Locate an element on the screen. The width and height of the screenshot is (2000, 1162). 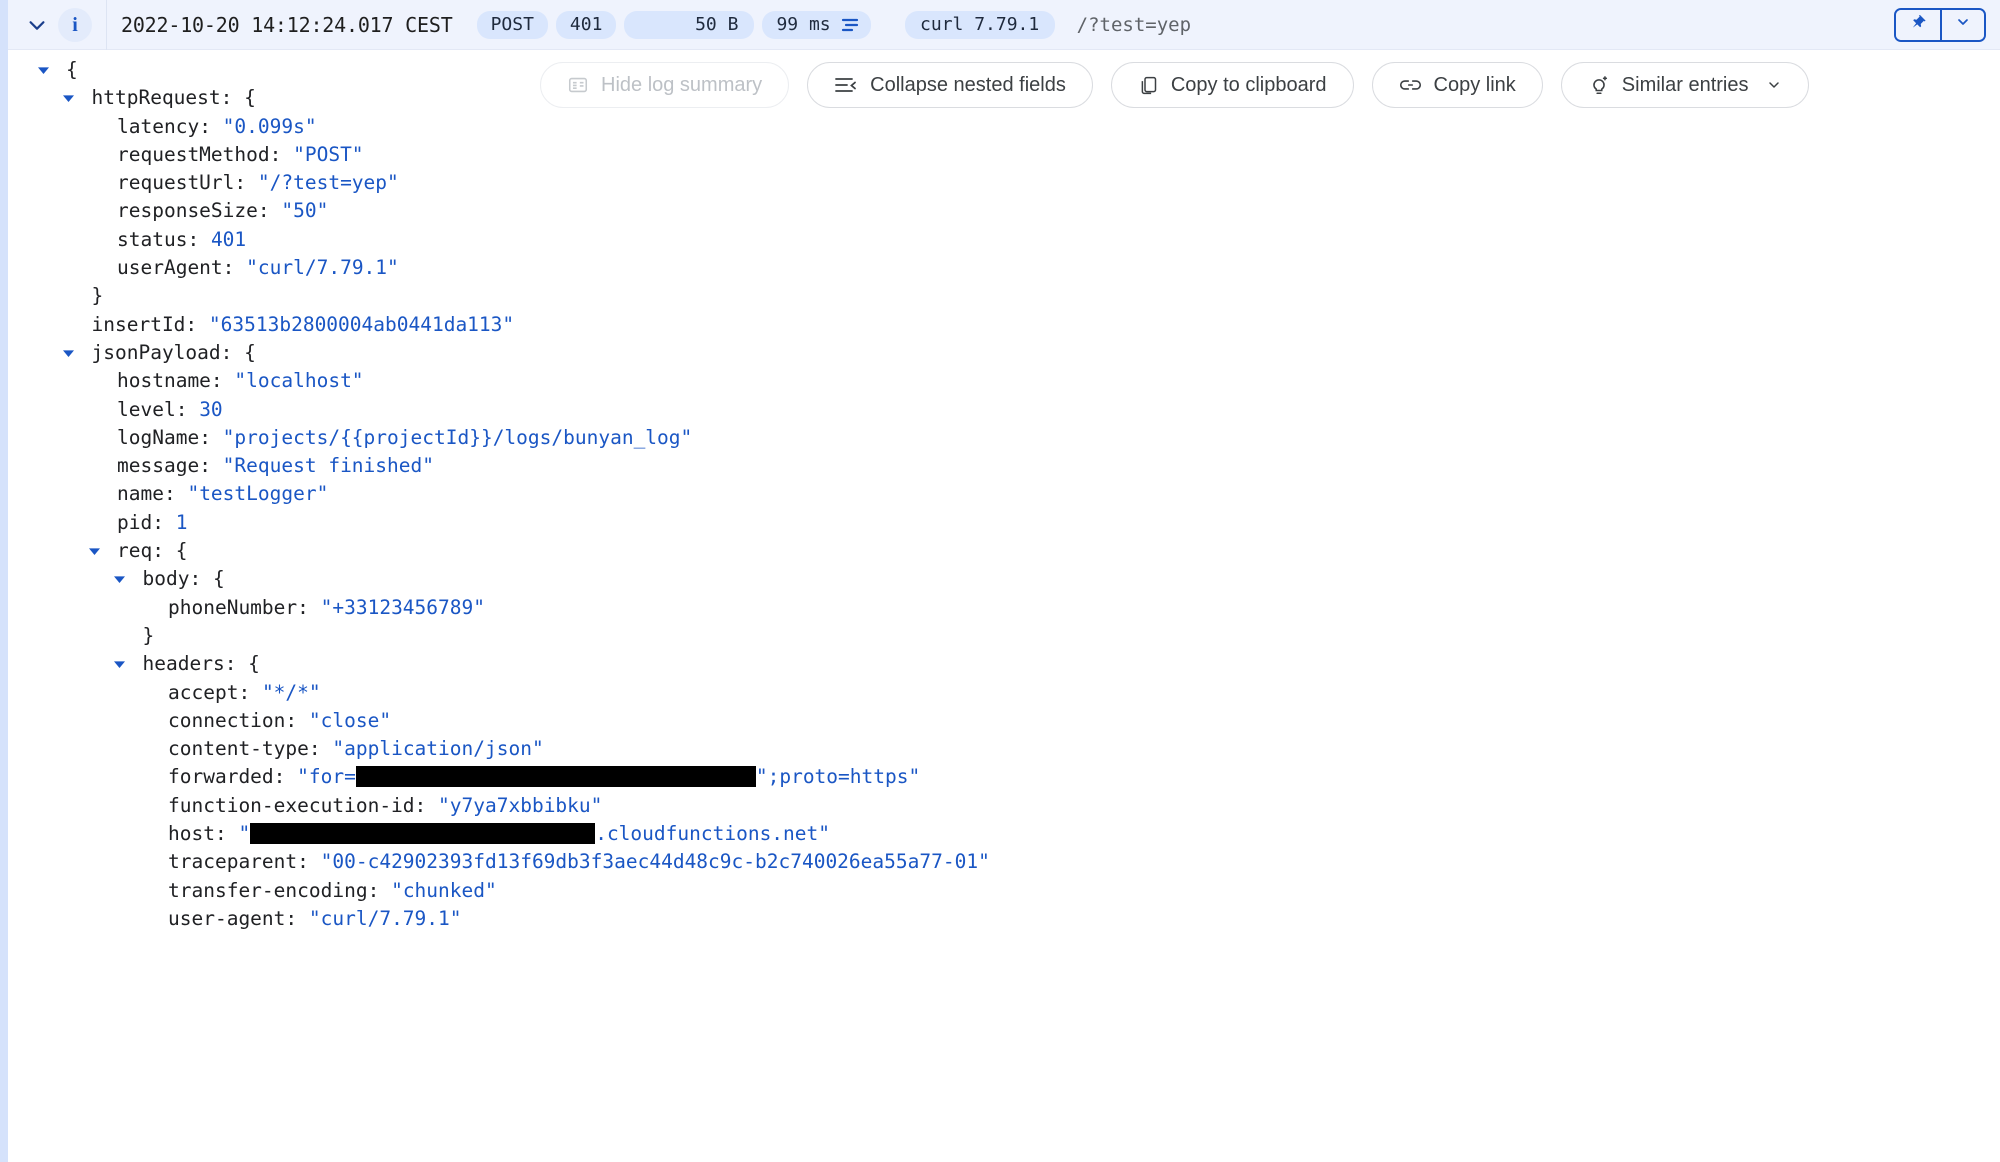
json-line-text: pid: 1 is located at coordinates (152, 523).